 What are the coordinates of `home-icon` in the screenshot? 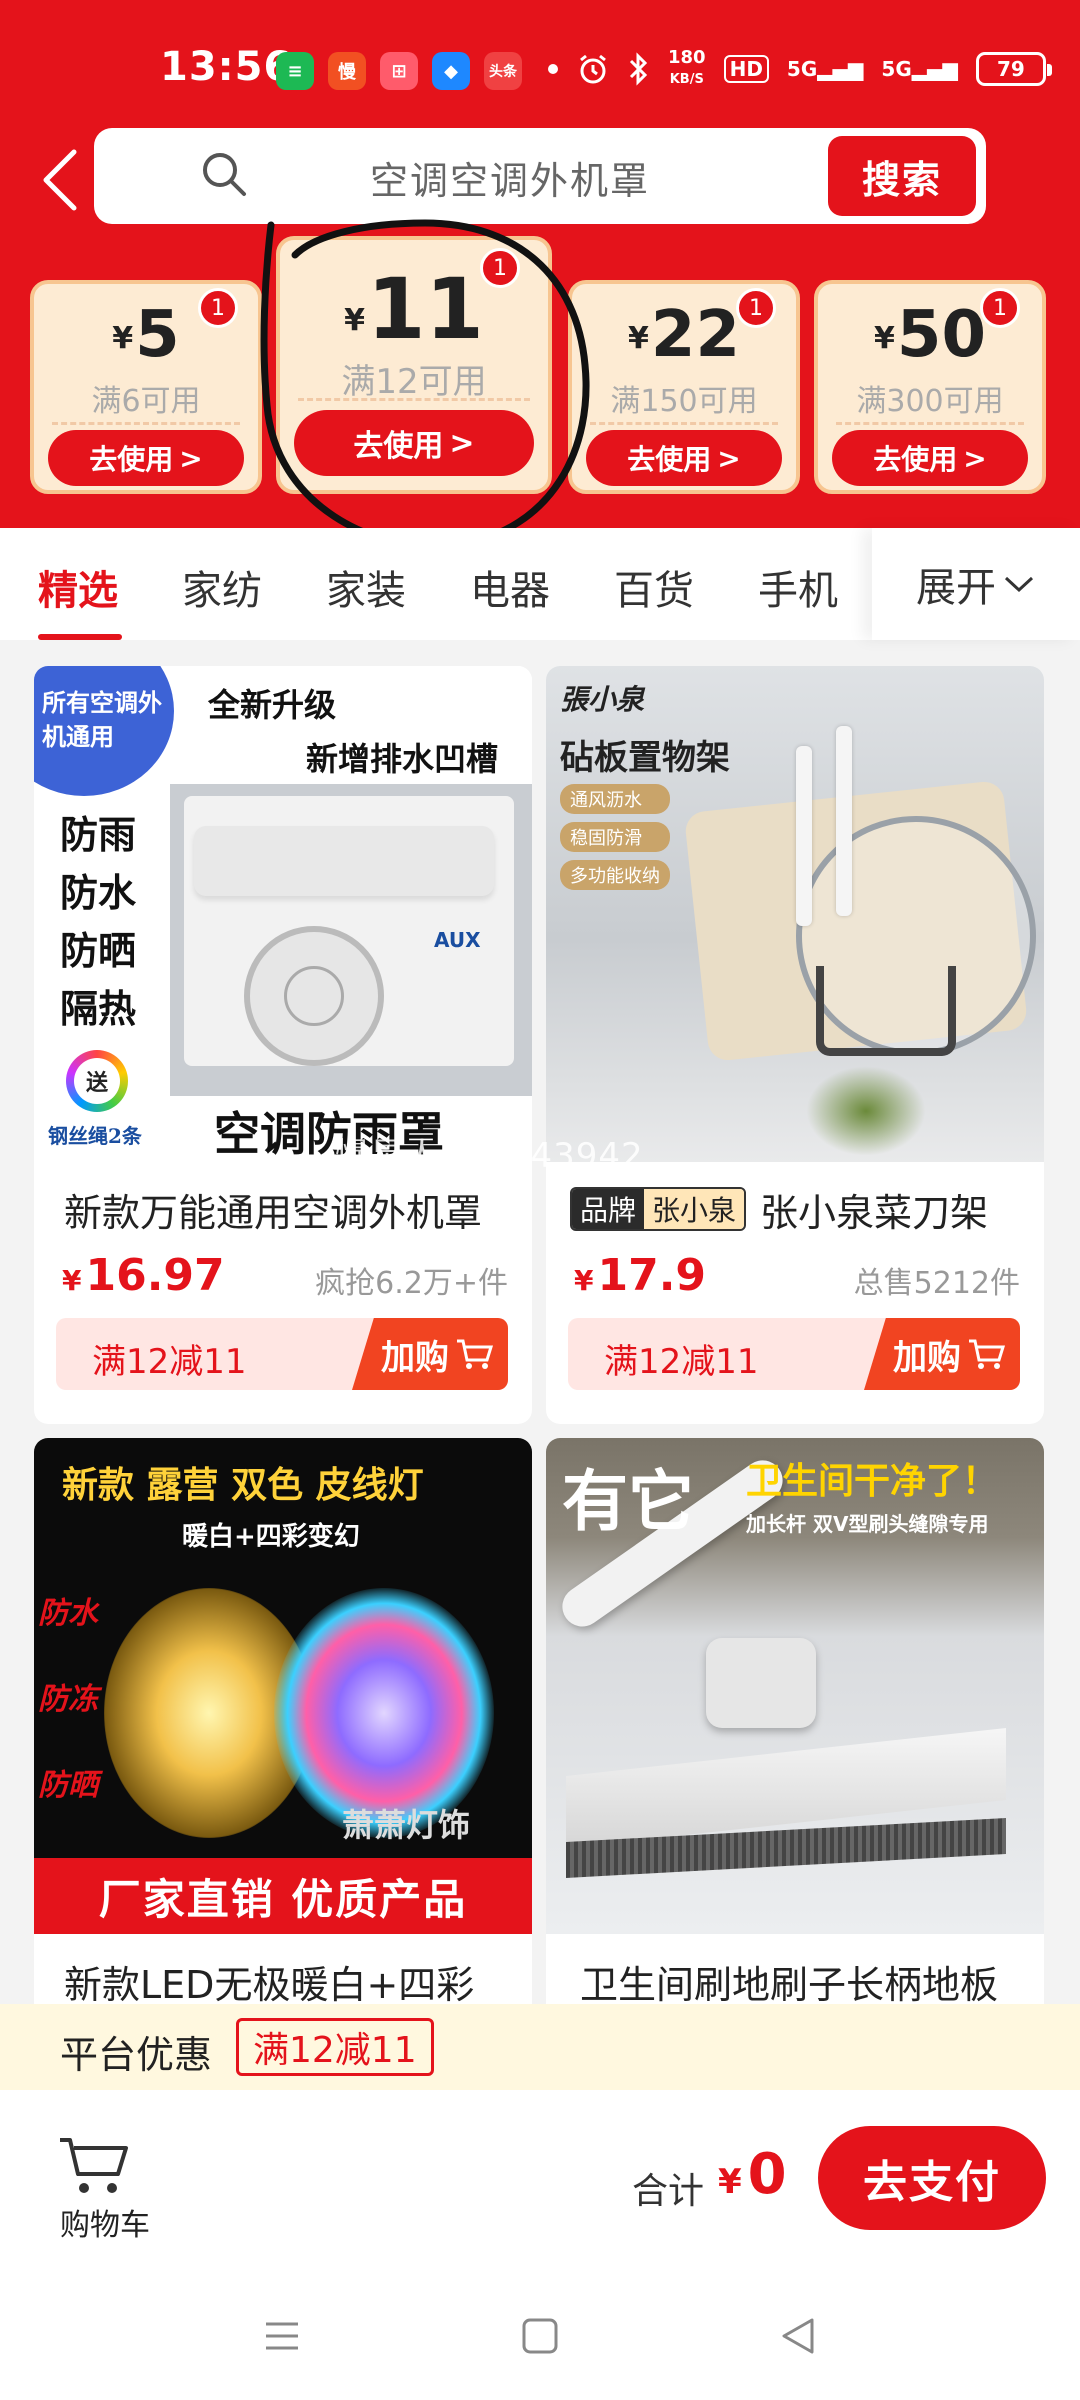 It's located at (540, 2336).